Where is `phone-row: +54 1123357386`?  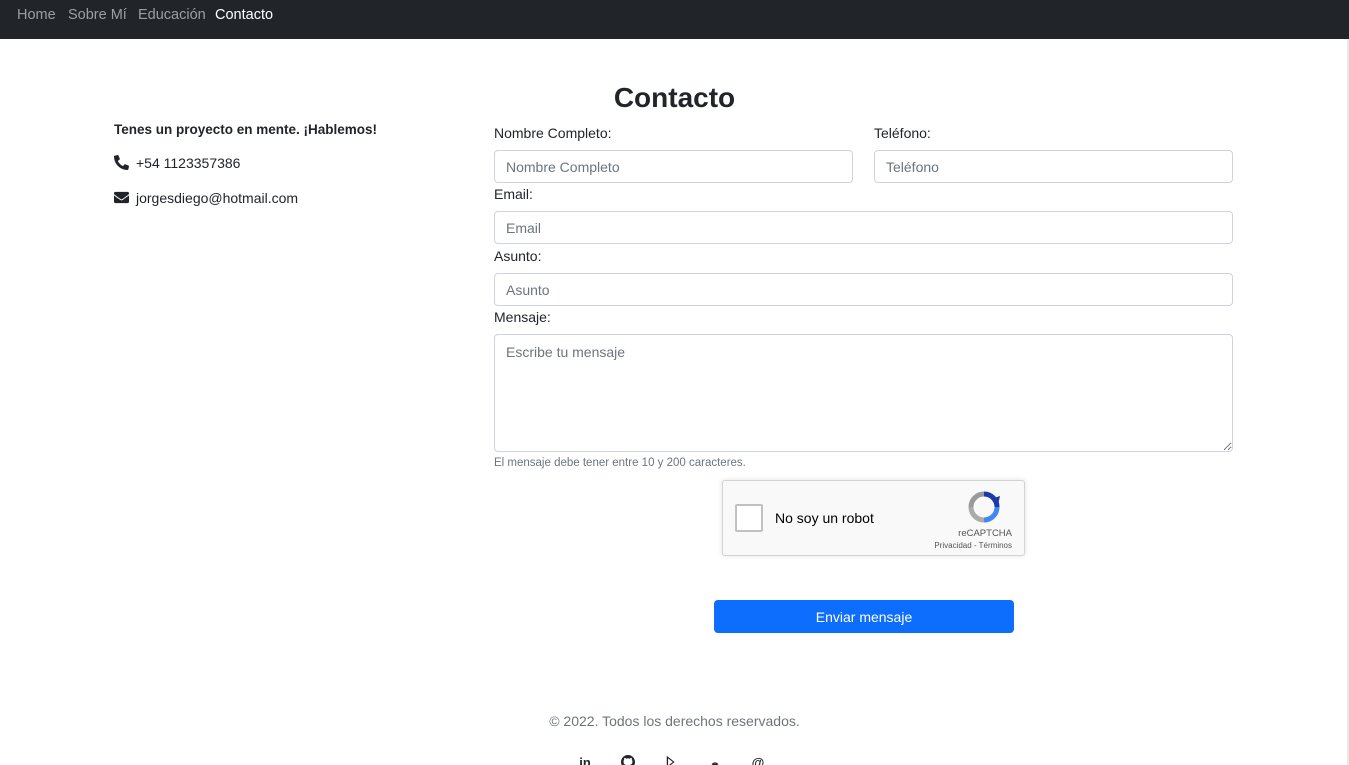 phone-row: +54 1123357386 is located at coordinates (177, 163).